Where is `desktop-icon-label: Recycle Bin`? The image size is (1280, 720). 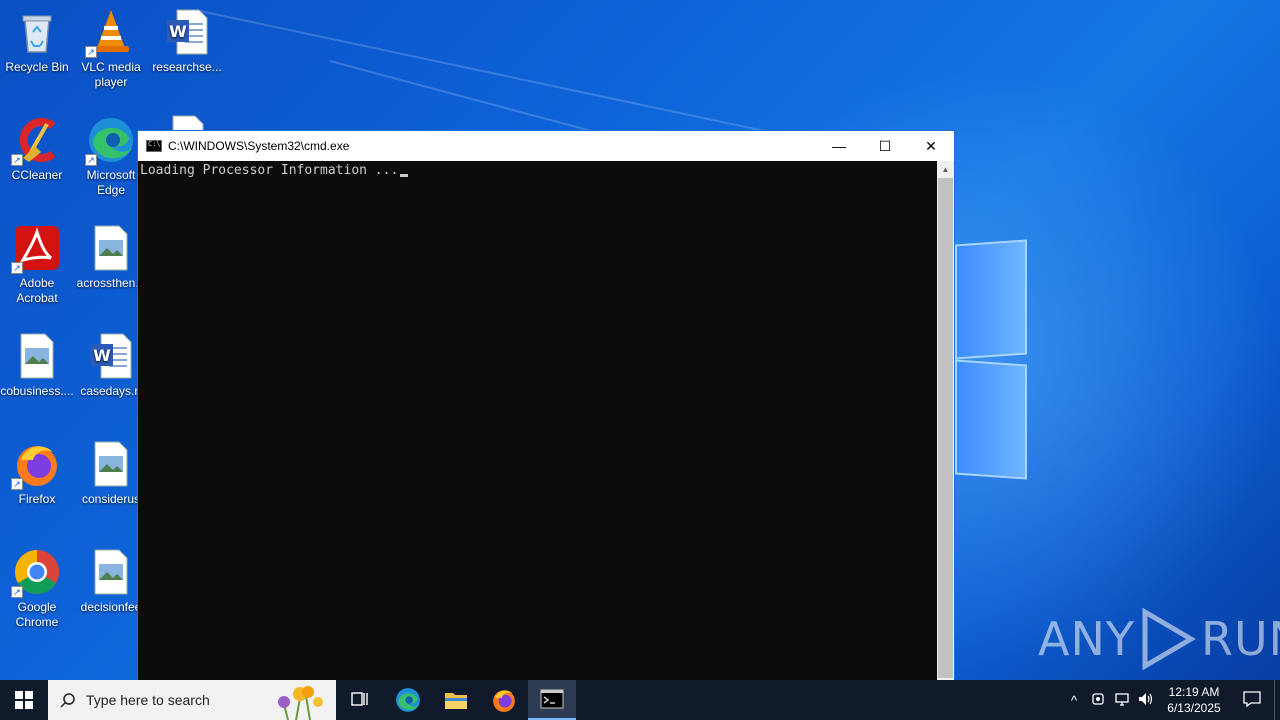
desktop-icon-label: Recycle Bin is located at coordinates (37, 67).